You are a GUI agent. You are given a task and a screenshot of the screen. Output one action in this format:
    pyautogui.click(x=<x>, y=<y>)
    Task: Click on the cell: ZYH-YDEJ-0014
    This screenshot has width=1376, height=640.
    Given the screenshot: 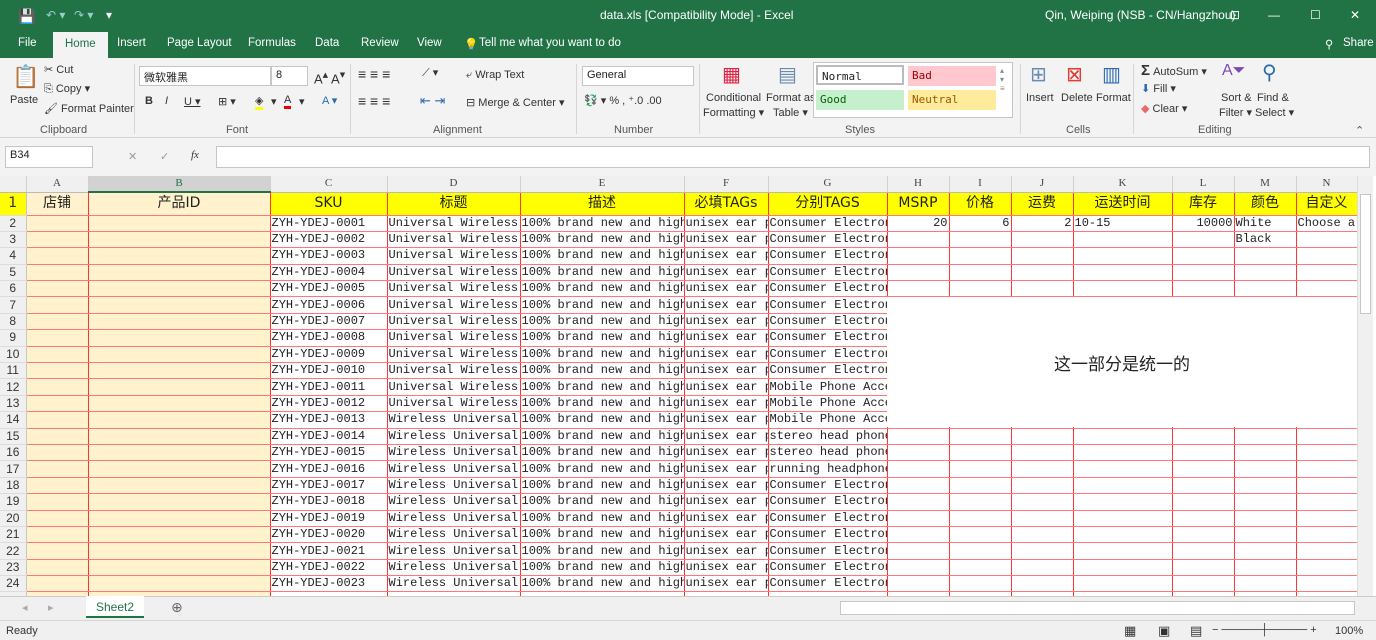 What is the action you would take?
    pyautogui.click(x=329, y=436)
    